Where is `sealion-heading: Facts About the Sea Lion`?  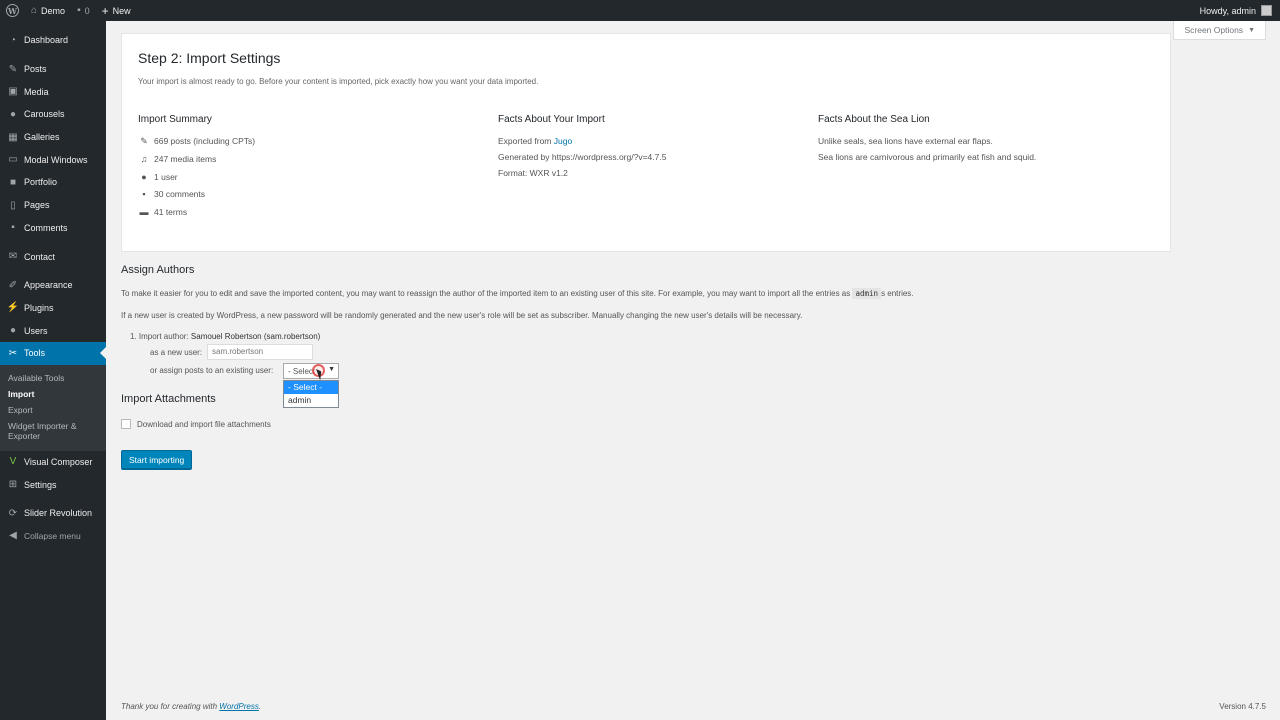 sealion-heading: Facts About the Sea Lion is located at coordinates (874, 119).